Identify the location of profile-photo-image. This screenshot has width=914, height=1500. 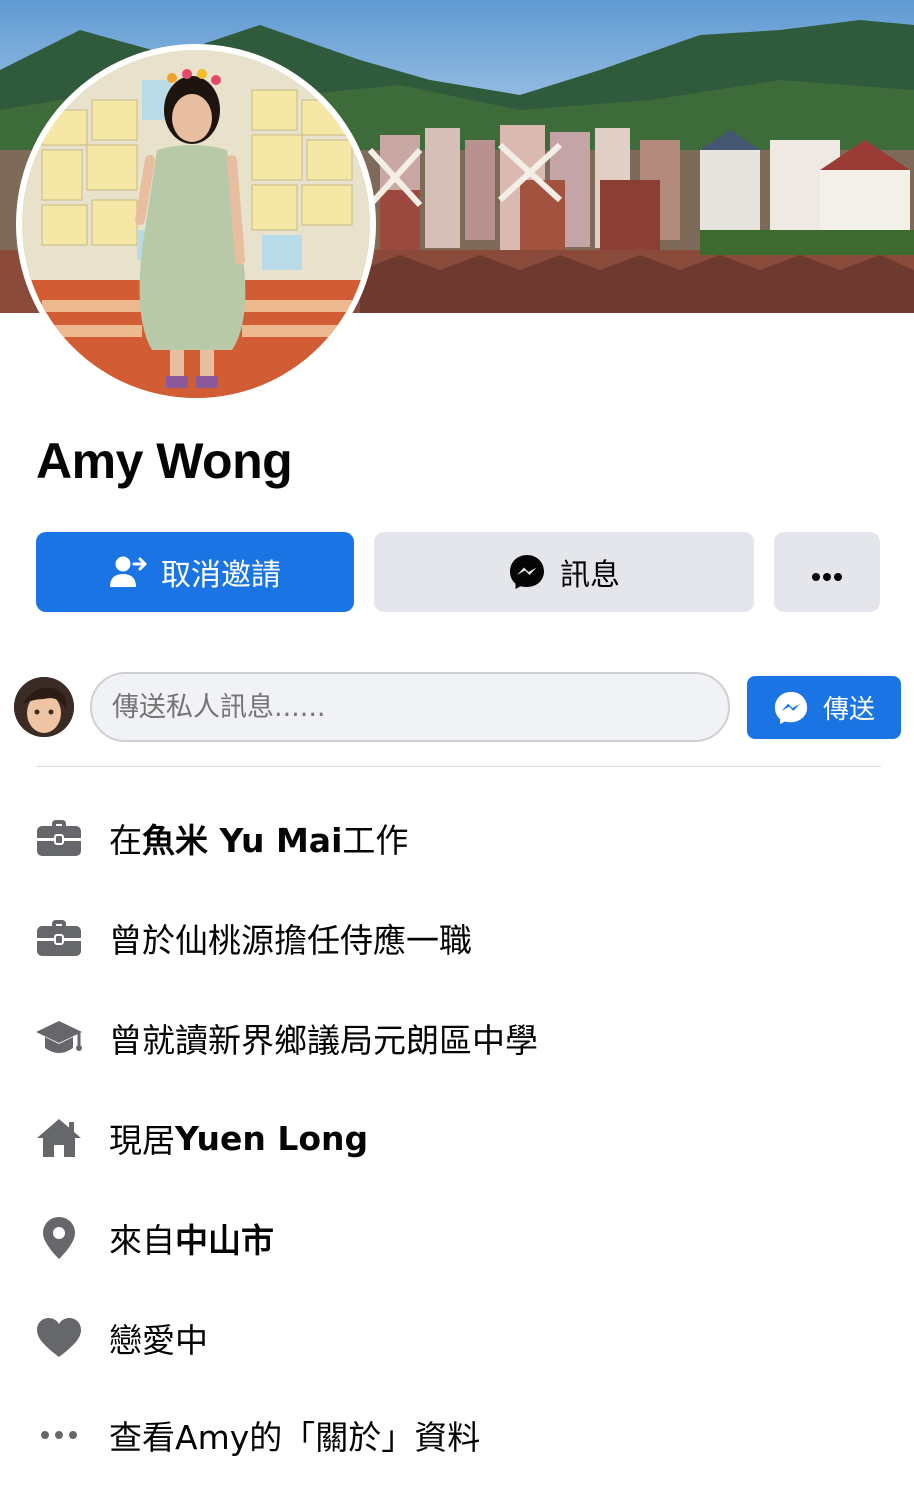
(196, 224).